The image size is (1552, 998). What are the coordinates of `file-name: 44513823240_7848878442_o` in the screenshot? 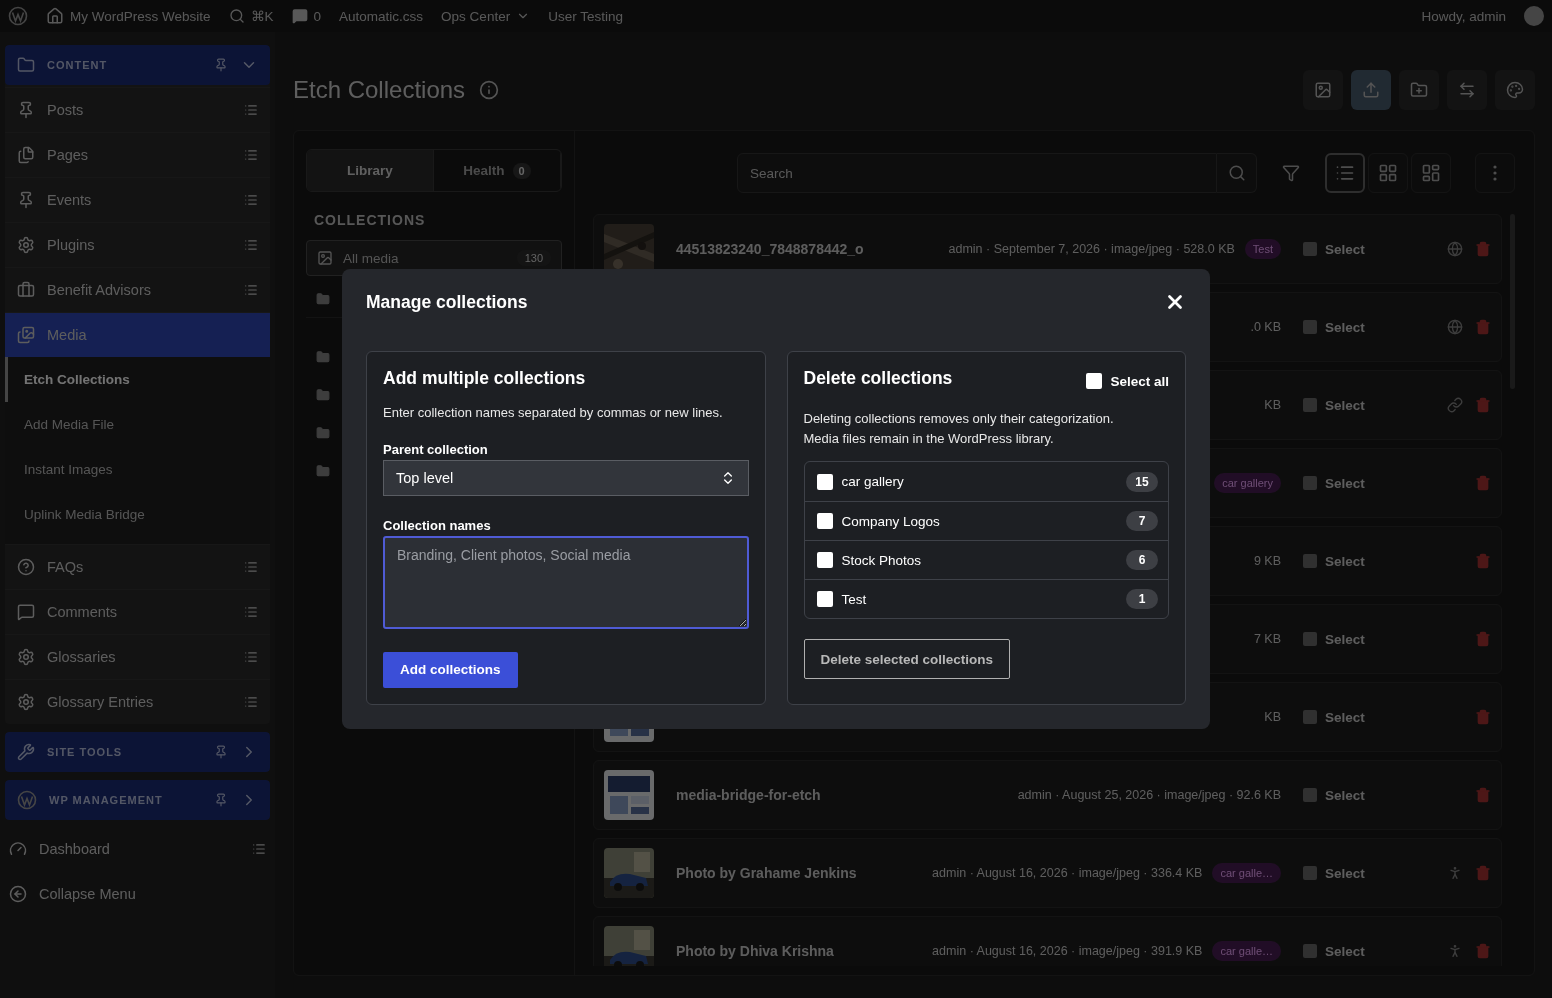 It's located at (770, 249).